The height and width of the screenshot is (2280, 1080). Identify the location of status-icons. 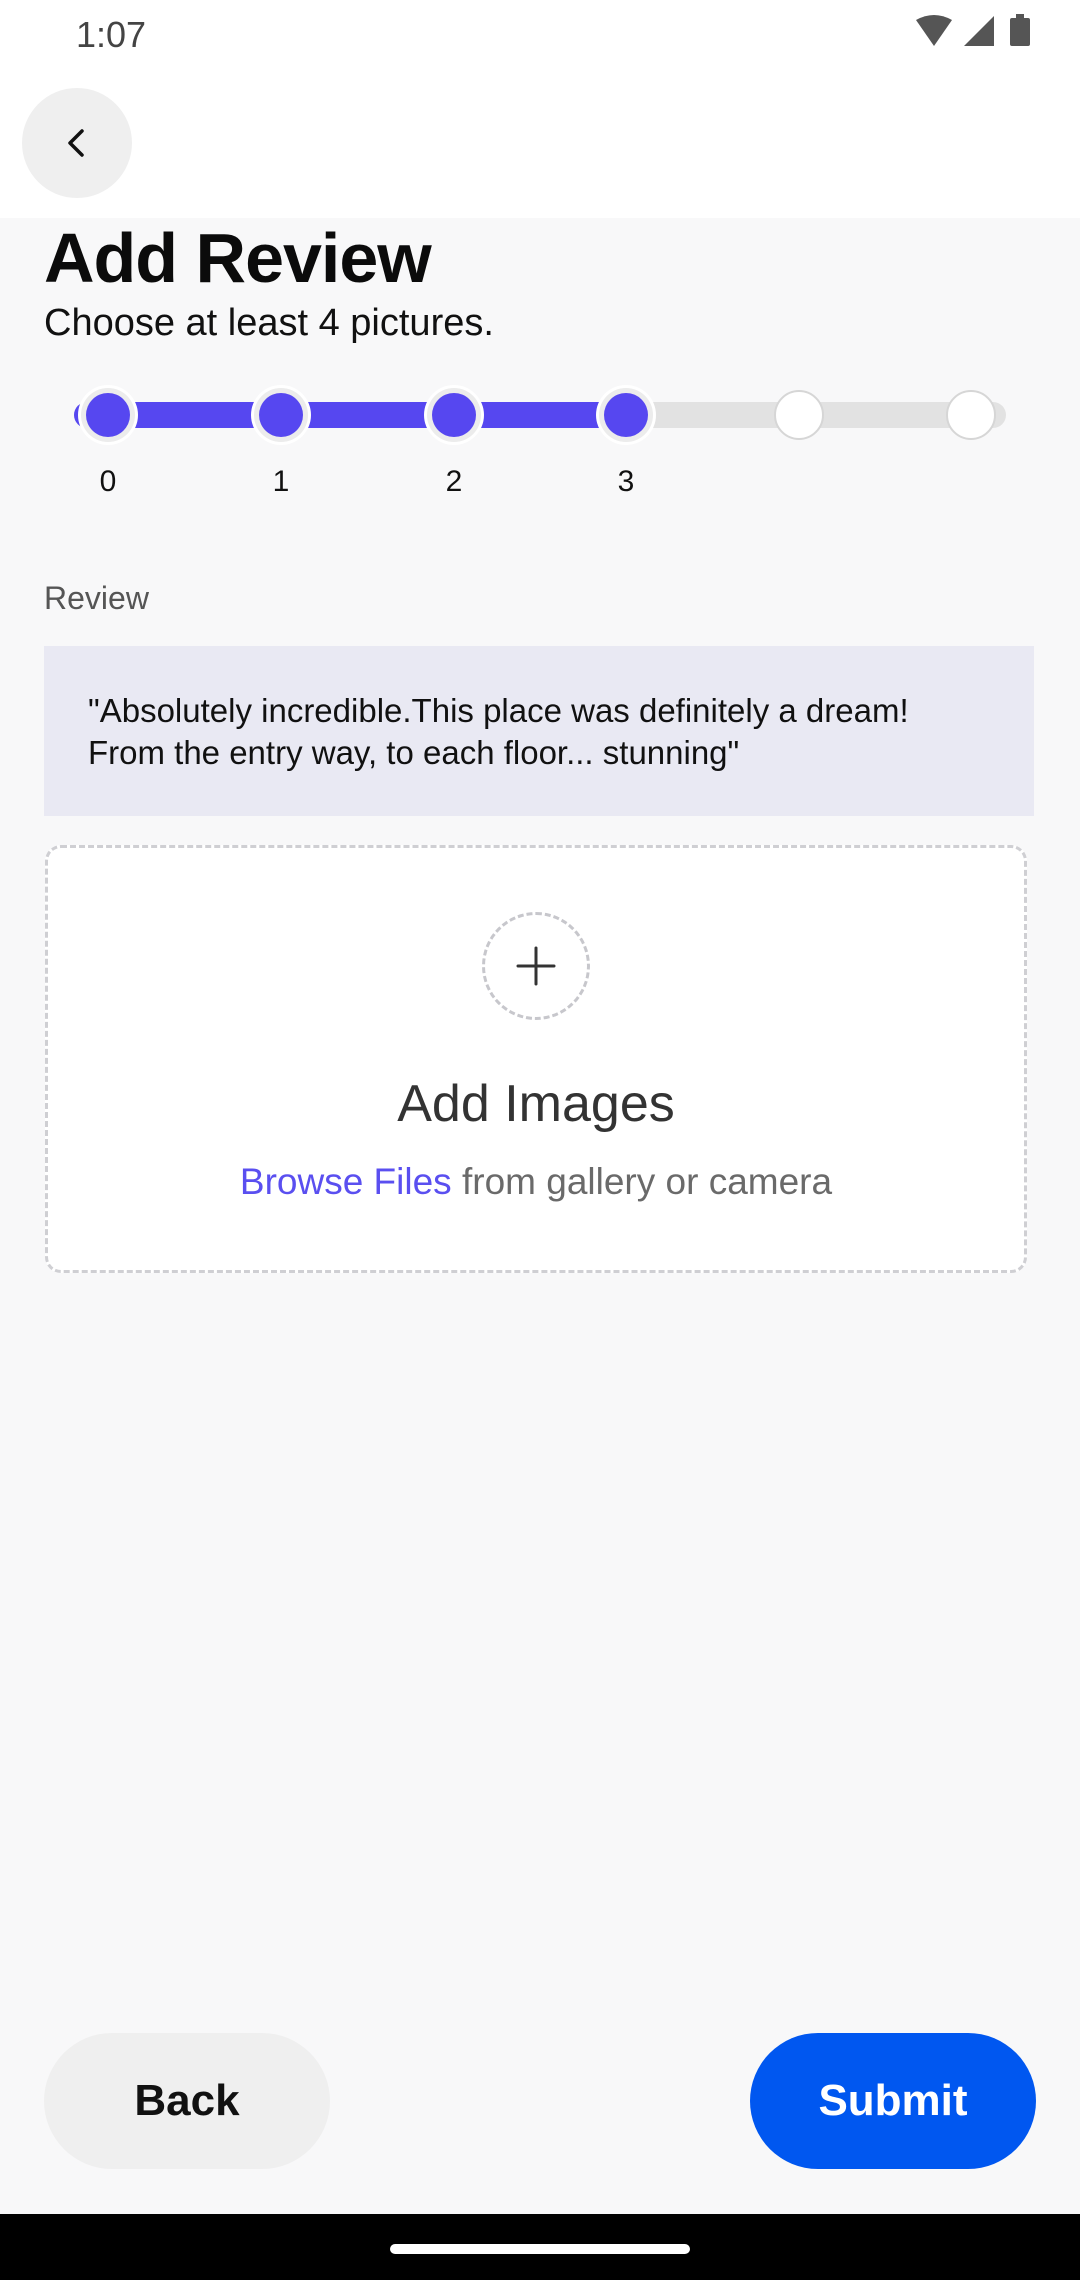
(977, 34).